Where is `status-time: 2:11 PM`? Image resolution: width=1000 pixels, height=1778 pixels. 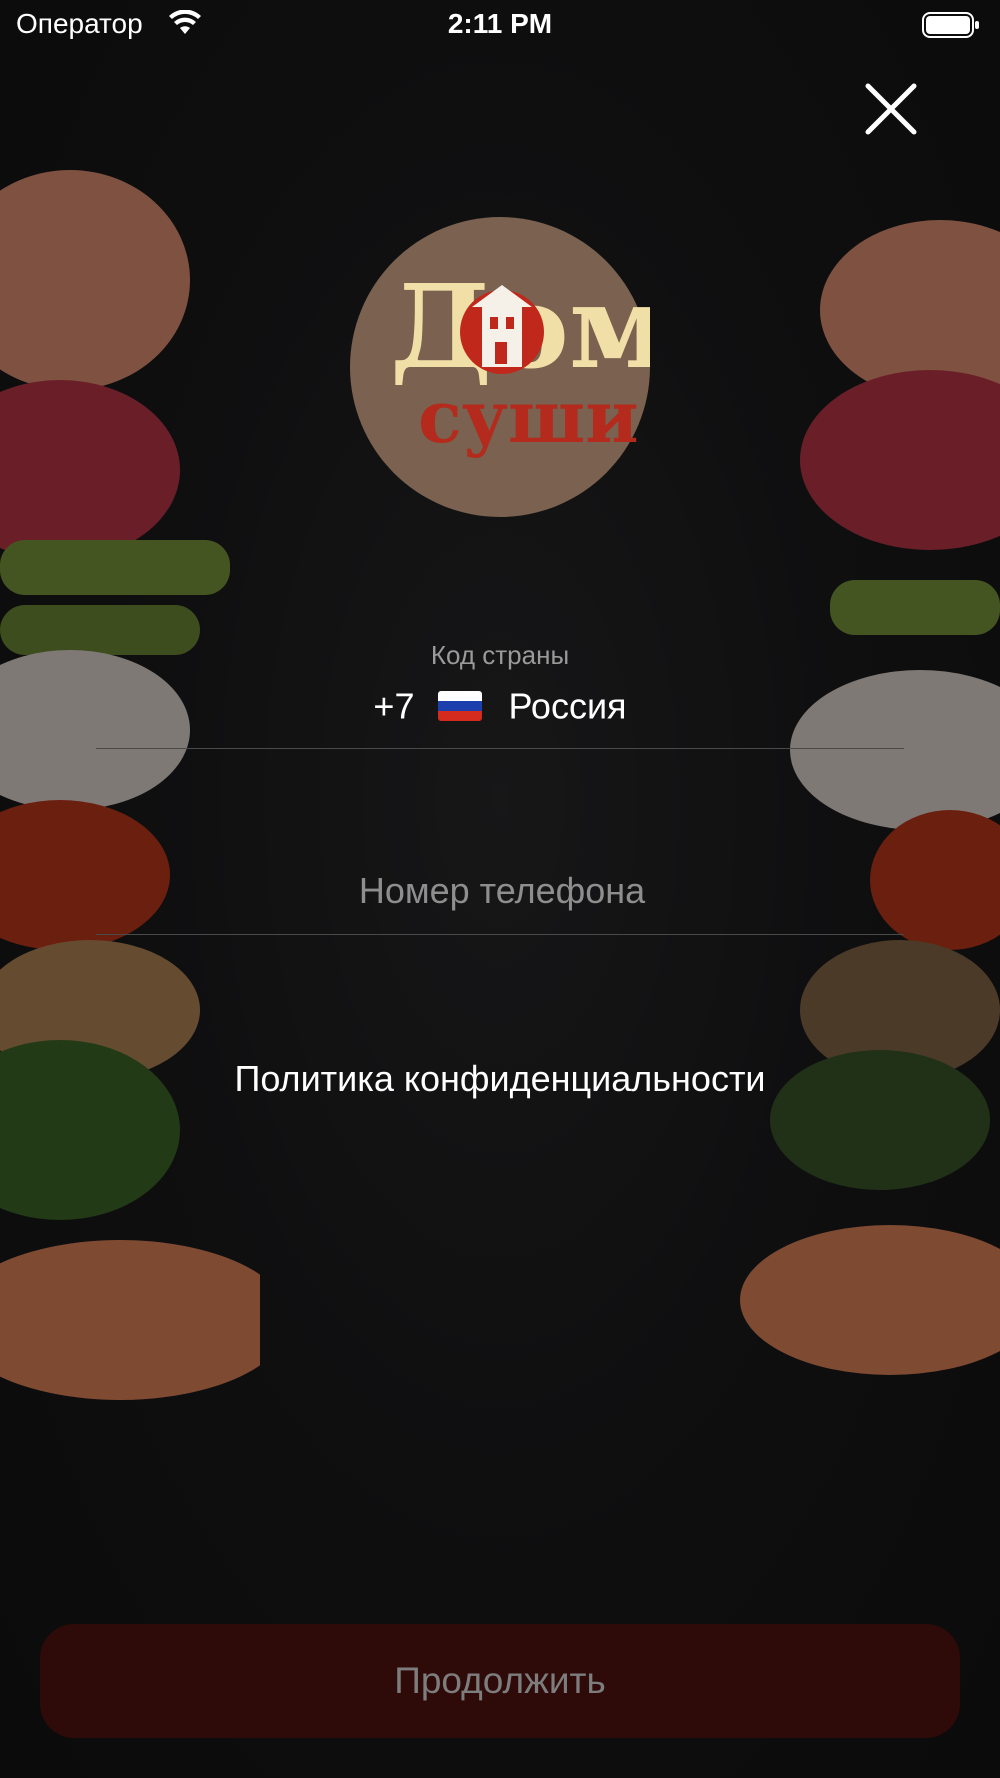
status-time: 2:11 PM is located at coordinates (500, 23).